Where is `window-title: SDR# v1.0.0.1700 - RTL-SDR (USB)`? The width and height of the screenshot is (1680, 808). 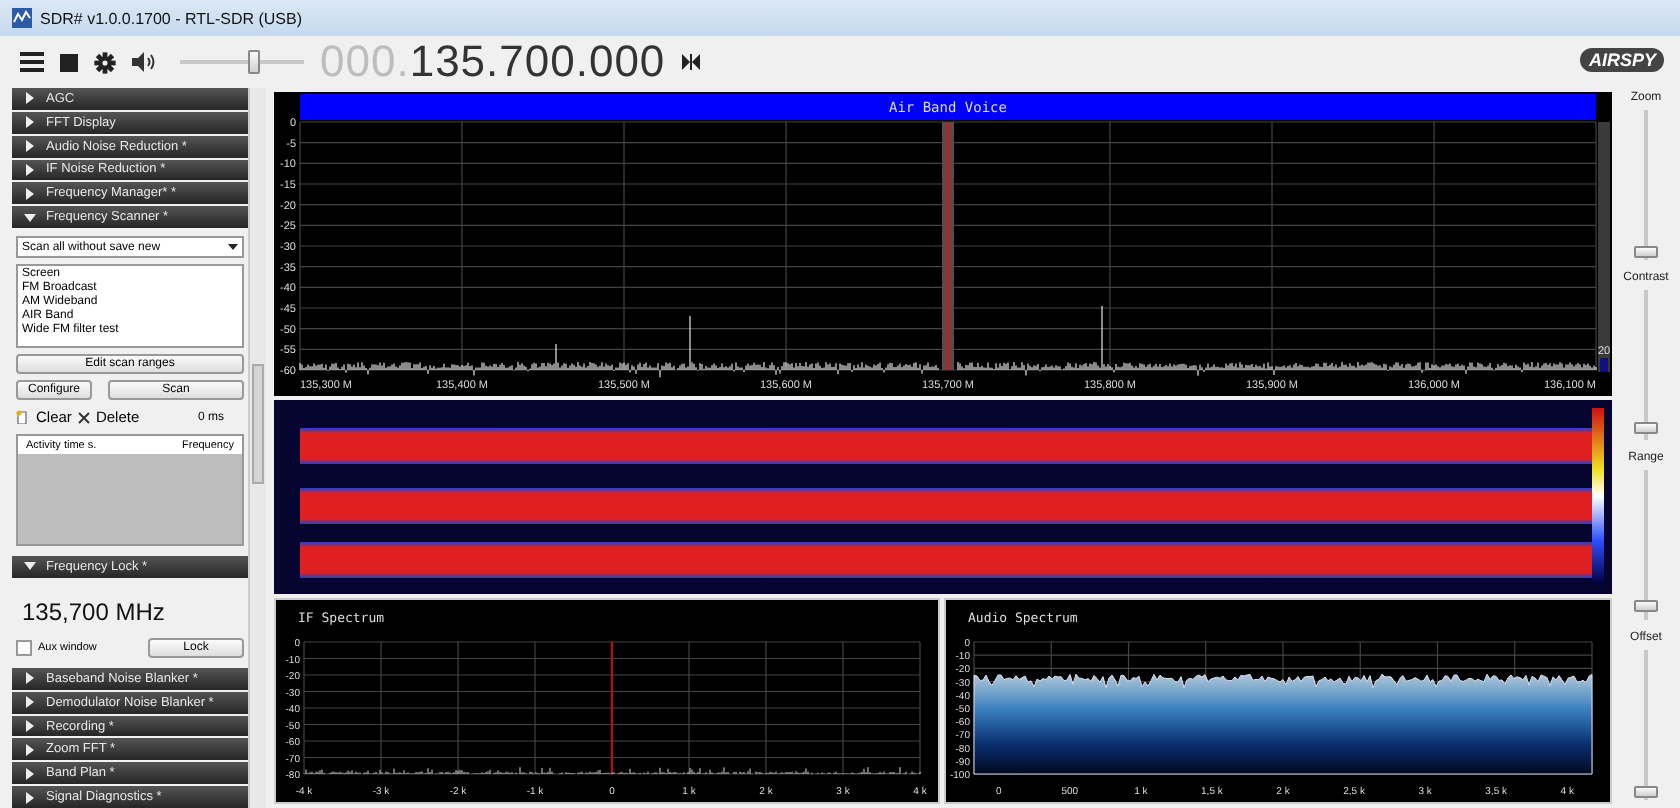 window-title: SDR# v1.0.0.1700 - RTL-SDR (USB) is located at coordinates (171, 18).